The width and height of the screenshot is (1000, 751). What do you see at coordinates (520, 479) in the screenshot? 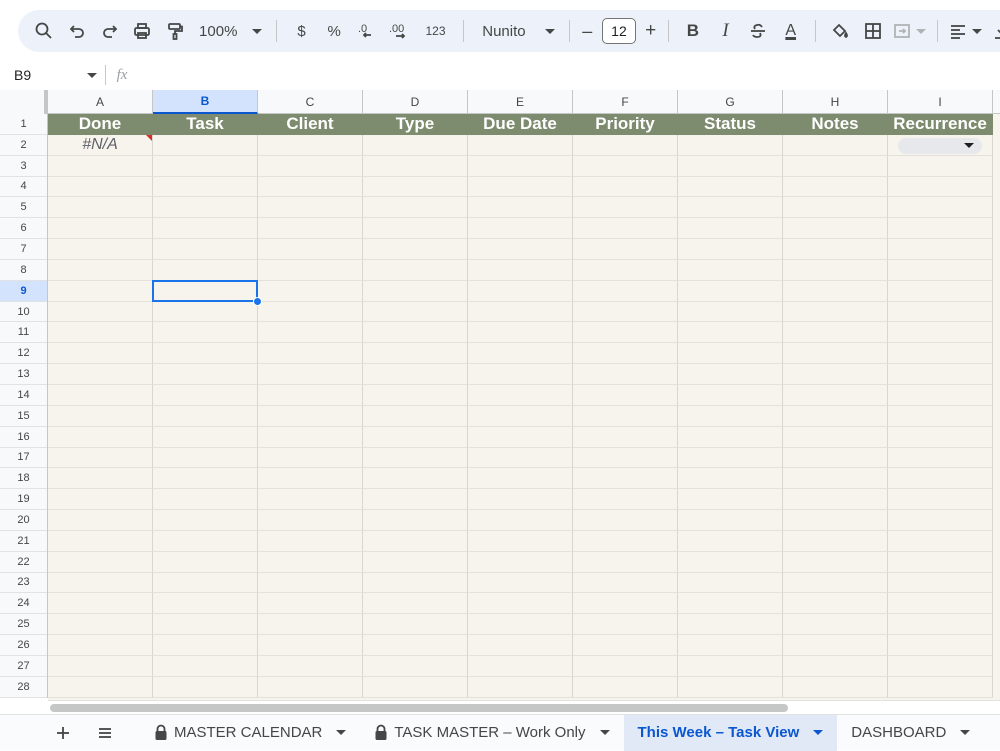
I see `cell-e18` at bounding box center [520, 479].